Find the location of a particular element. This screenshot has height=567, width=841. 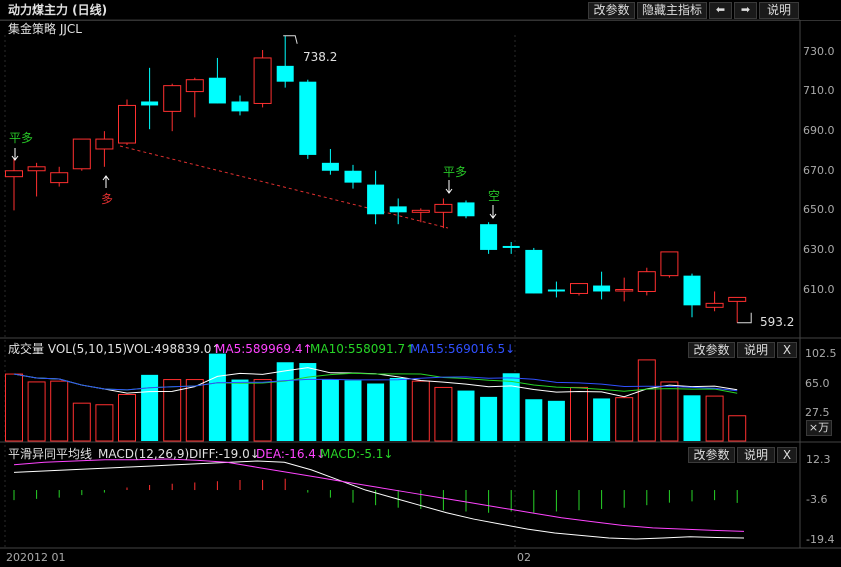

price-tick: 690.0 is located at coordinates (819, 130).